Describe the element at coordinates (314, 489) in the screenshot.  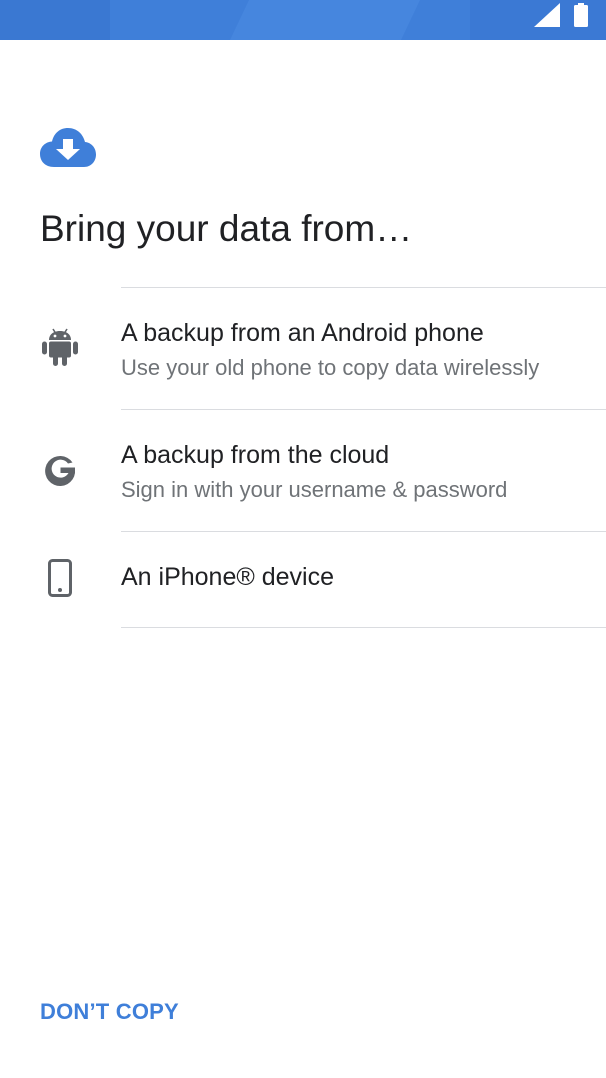
I see `option-subtitle: Sign in with your username & password` at that location.